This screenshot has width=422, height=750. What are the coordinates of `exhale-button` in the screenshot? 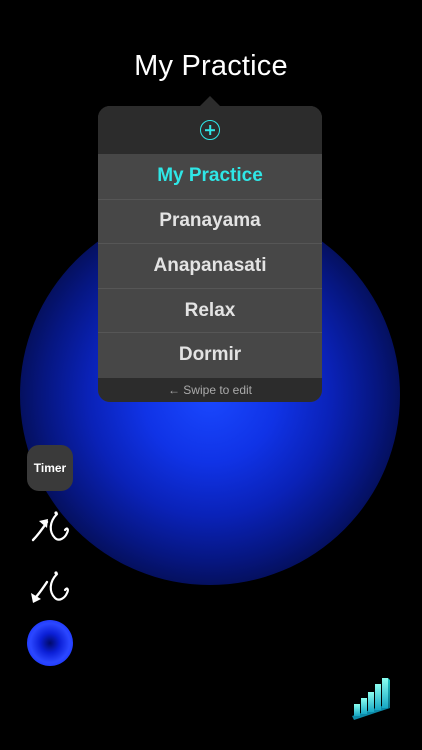 It's located at (50, 588).